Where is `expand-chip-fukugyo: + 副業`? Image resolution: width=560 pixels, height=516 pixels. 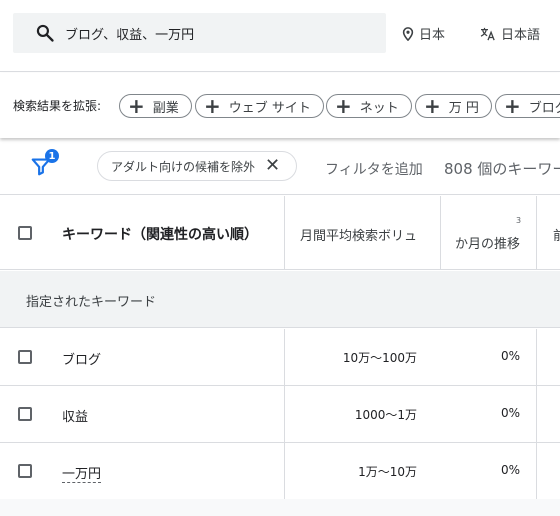 expand-chip-fukugyo: + 副業 is located at coordinates (155, 106).